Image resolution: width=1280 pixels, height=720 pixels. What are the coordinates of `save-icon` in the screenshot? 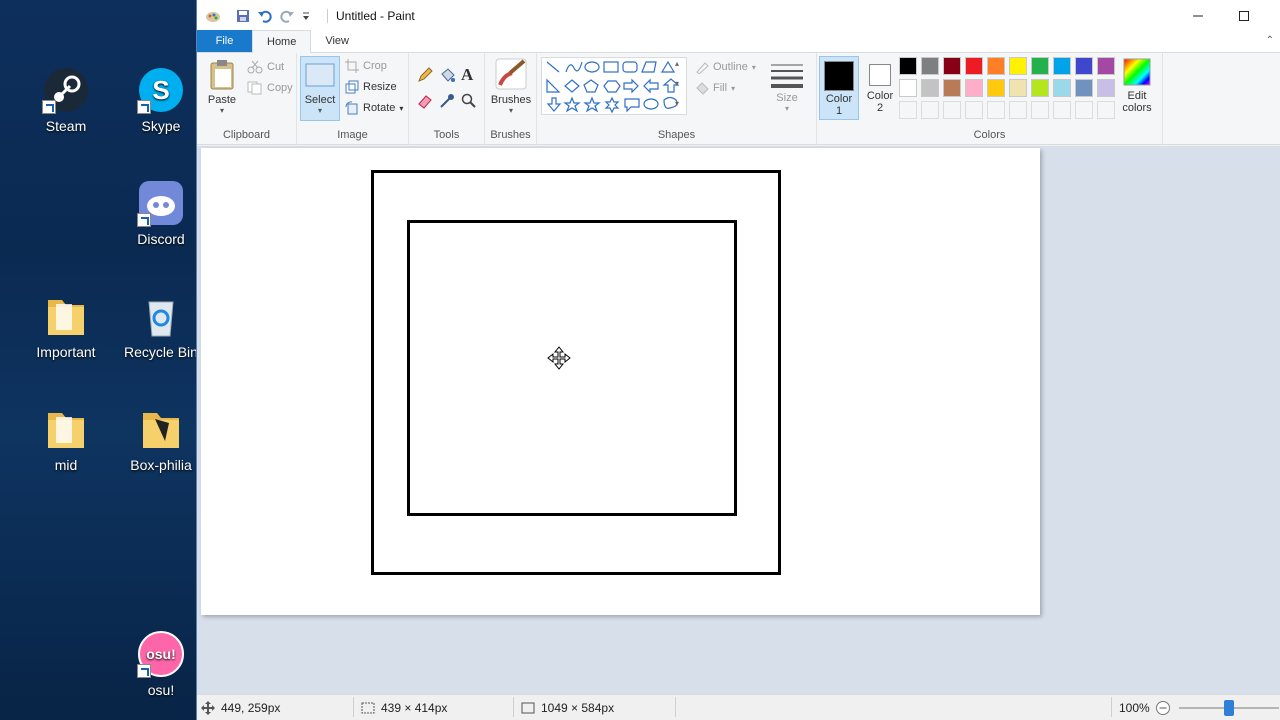 It's located at (243, 16).